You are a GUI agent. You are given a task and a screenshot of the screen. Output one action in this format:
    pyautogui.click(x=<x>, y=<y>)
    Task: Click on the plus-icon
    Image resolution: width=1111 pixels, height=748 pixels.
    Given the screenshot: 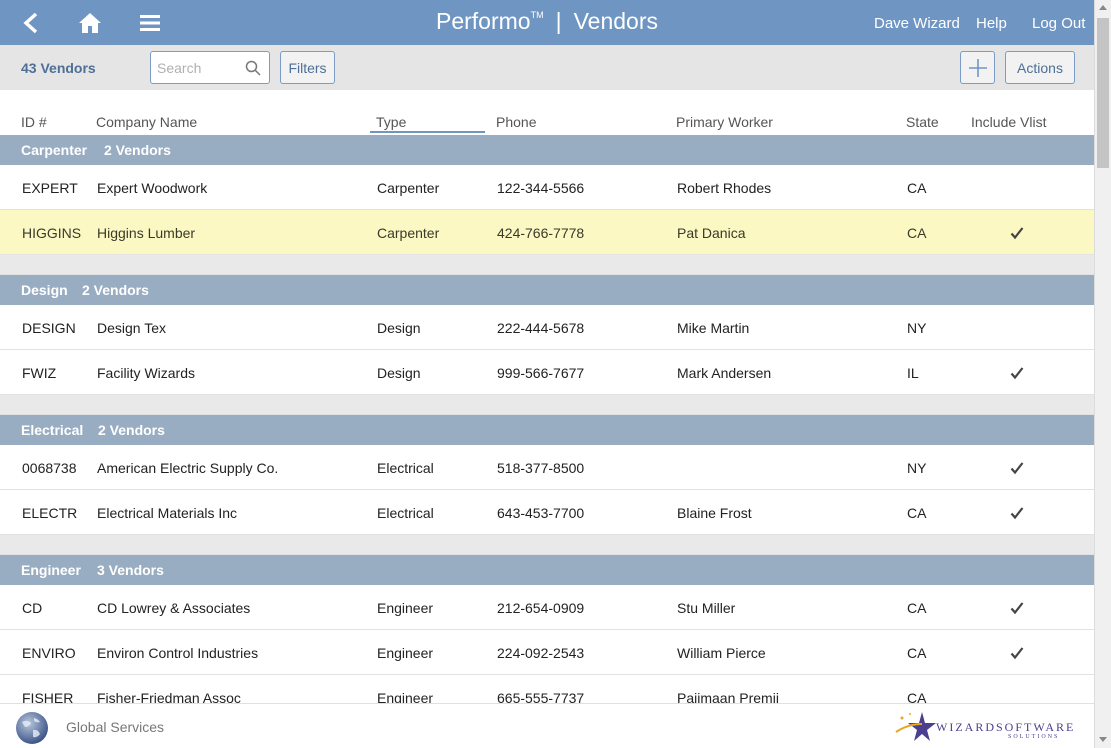 What is the action you would take?
    pyautogui.click(x=977, y=67)
    